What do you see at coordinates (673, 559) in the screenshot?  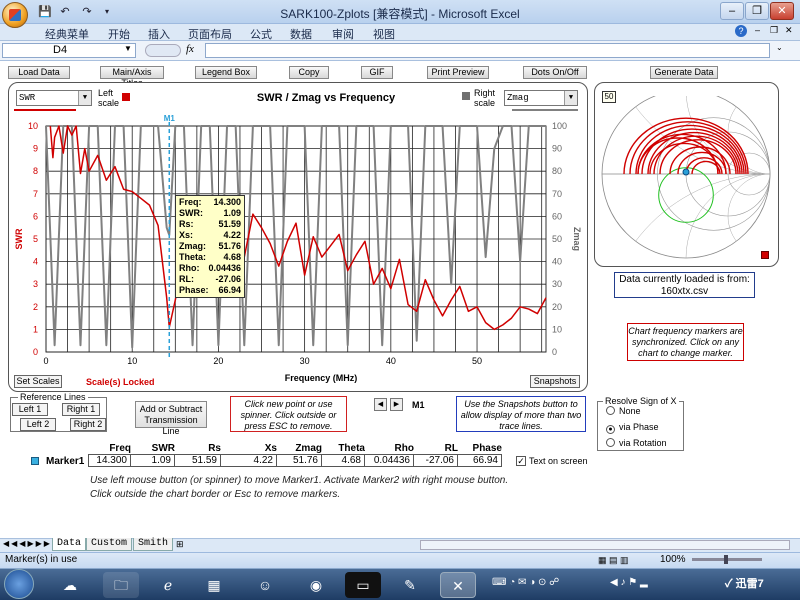 I see `zoom-level: 100%` at bounding box center [673, 559].